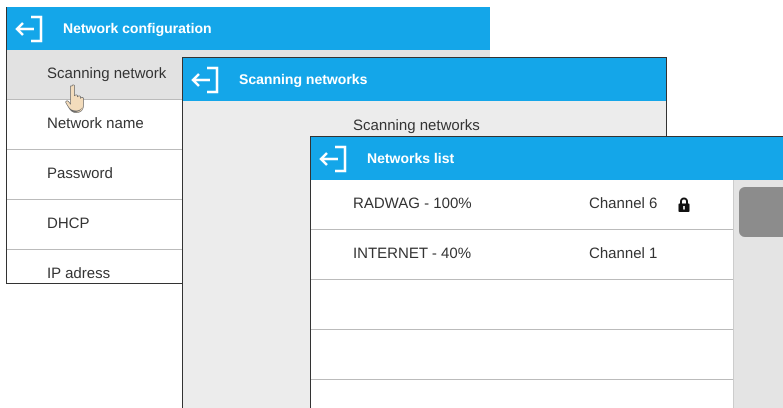  What do you see at coordinates (522, 205) in the screenshot?
I see `network-row: RADWAG - 100% Channel 6` at bounding box center [522, 205].